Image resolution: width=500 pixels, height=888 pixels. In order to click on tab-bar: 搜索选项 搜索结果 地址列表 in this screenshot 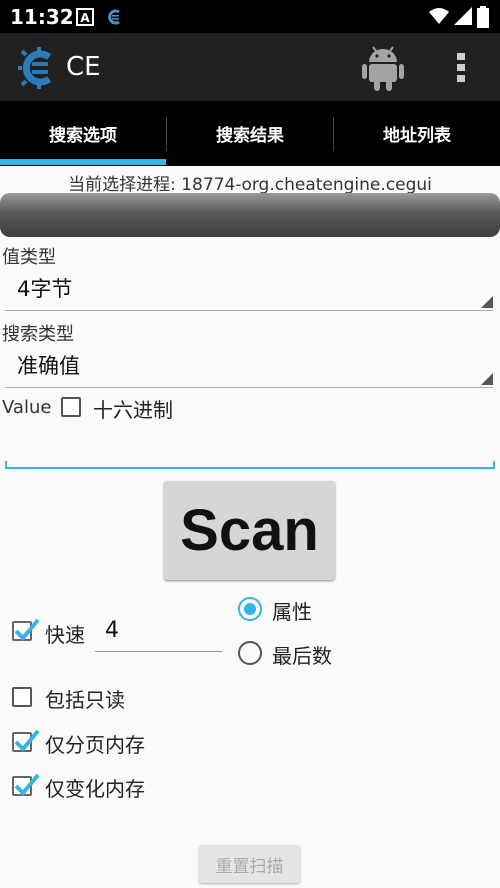, I will do `click(250, 133)`.